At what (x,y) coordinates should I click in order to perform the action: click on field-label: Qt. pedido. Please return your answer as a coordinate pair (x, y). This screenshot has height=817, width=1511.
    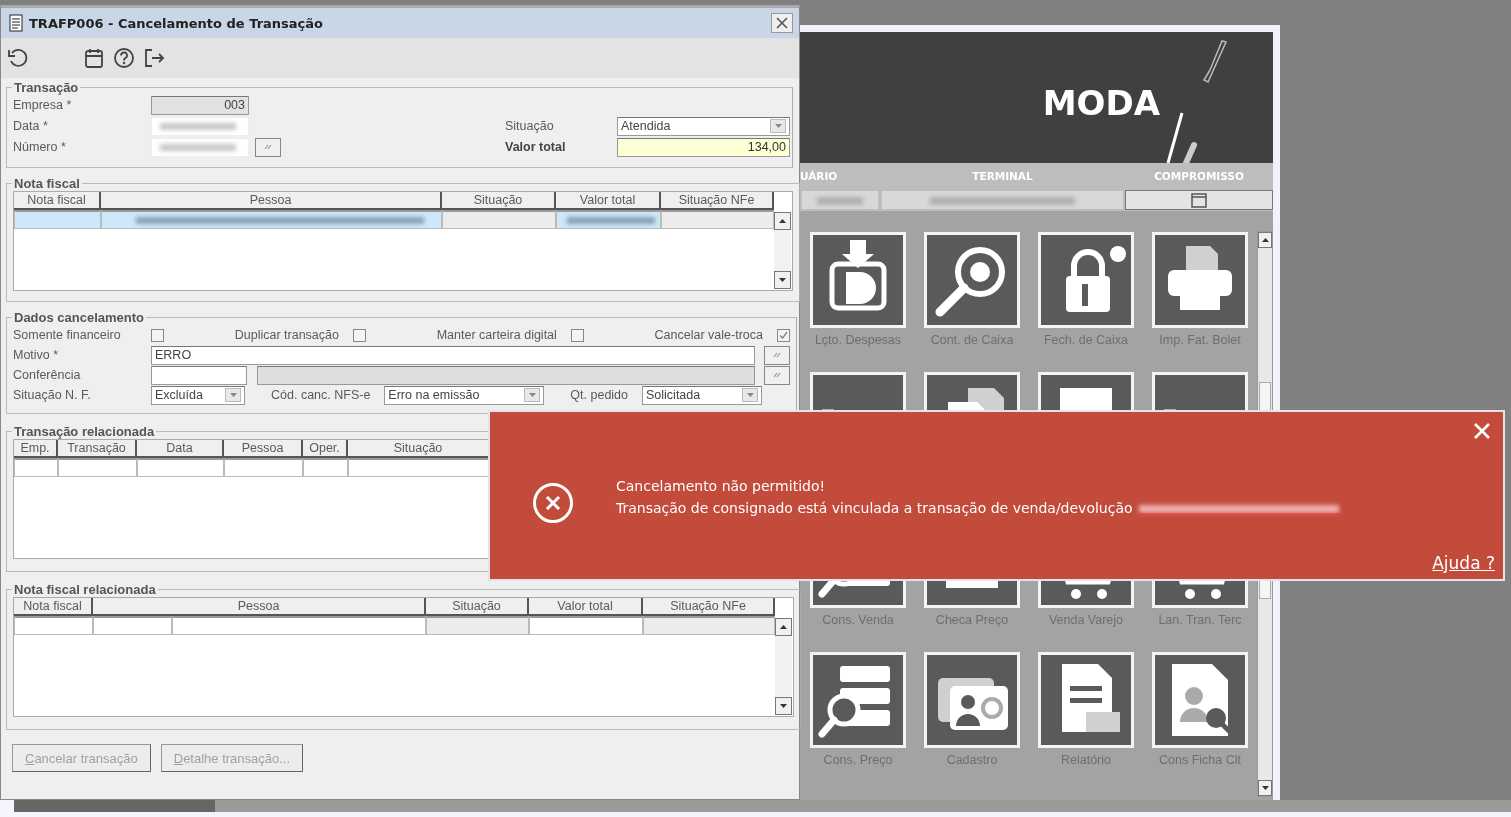
    Looking at the image, I should click on (599, 395).